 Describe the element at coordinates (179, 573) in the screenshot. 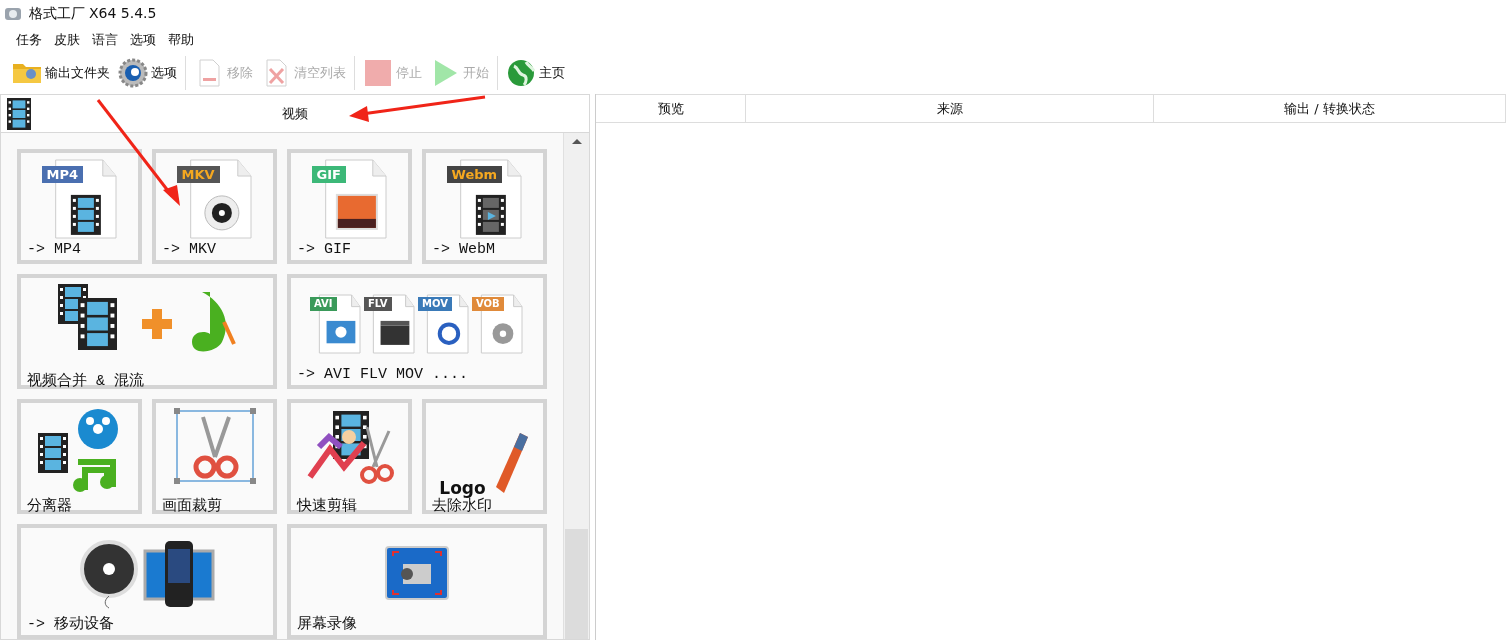

I see `smartphone-icon` at that location.